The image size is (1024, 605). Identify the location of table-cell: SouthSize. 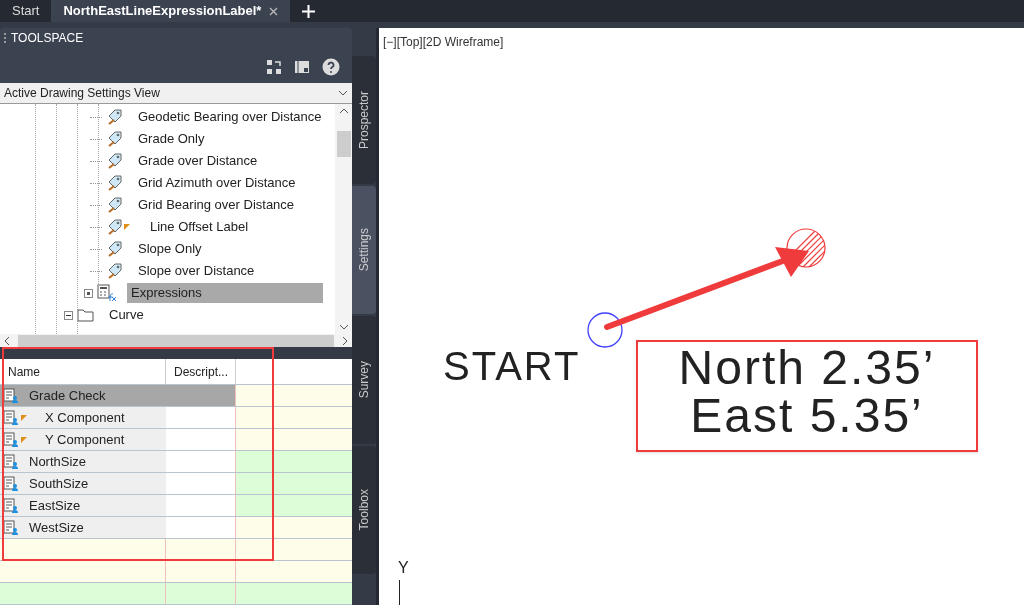
(83, 483).